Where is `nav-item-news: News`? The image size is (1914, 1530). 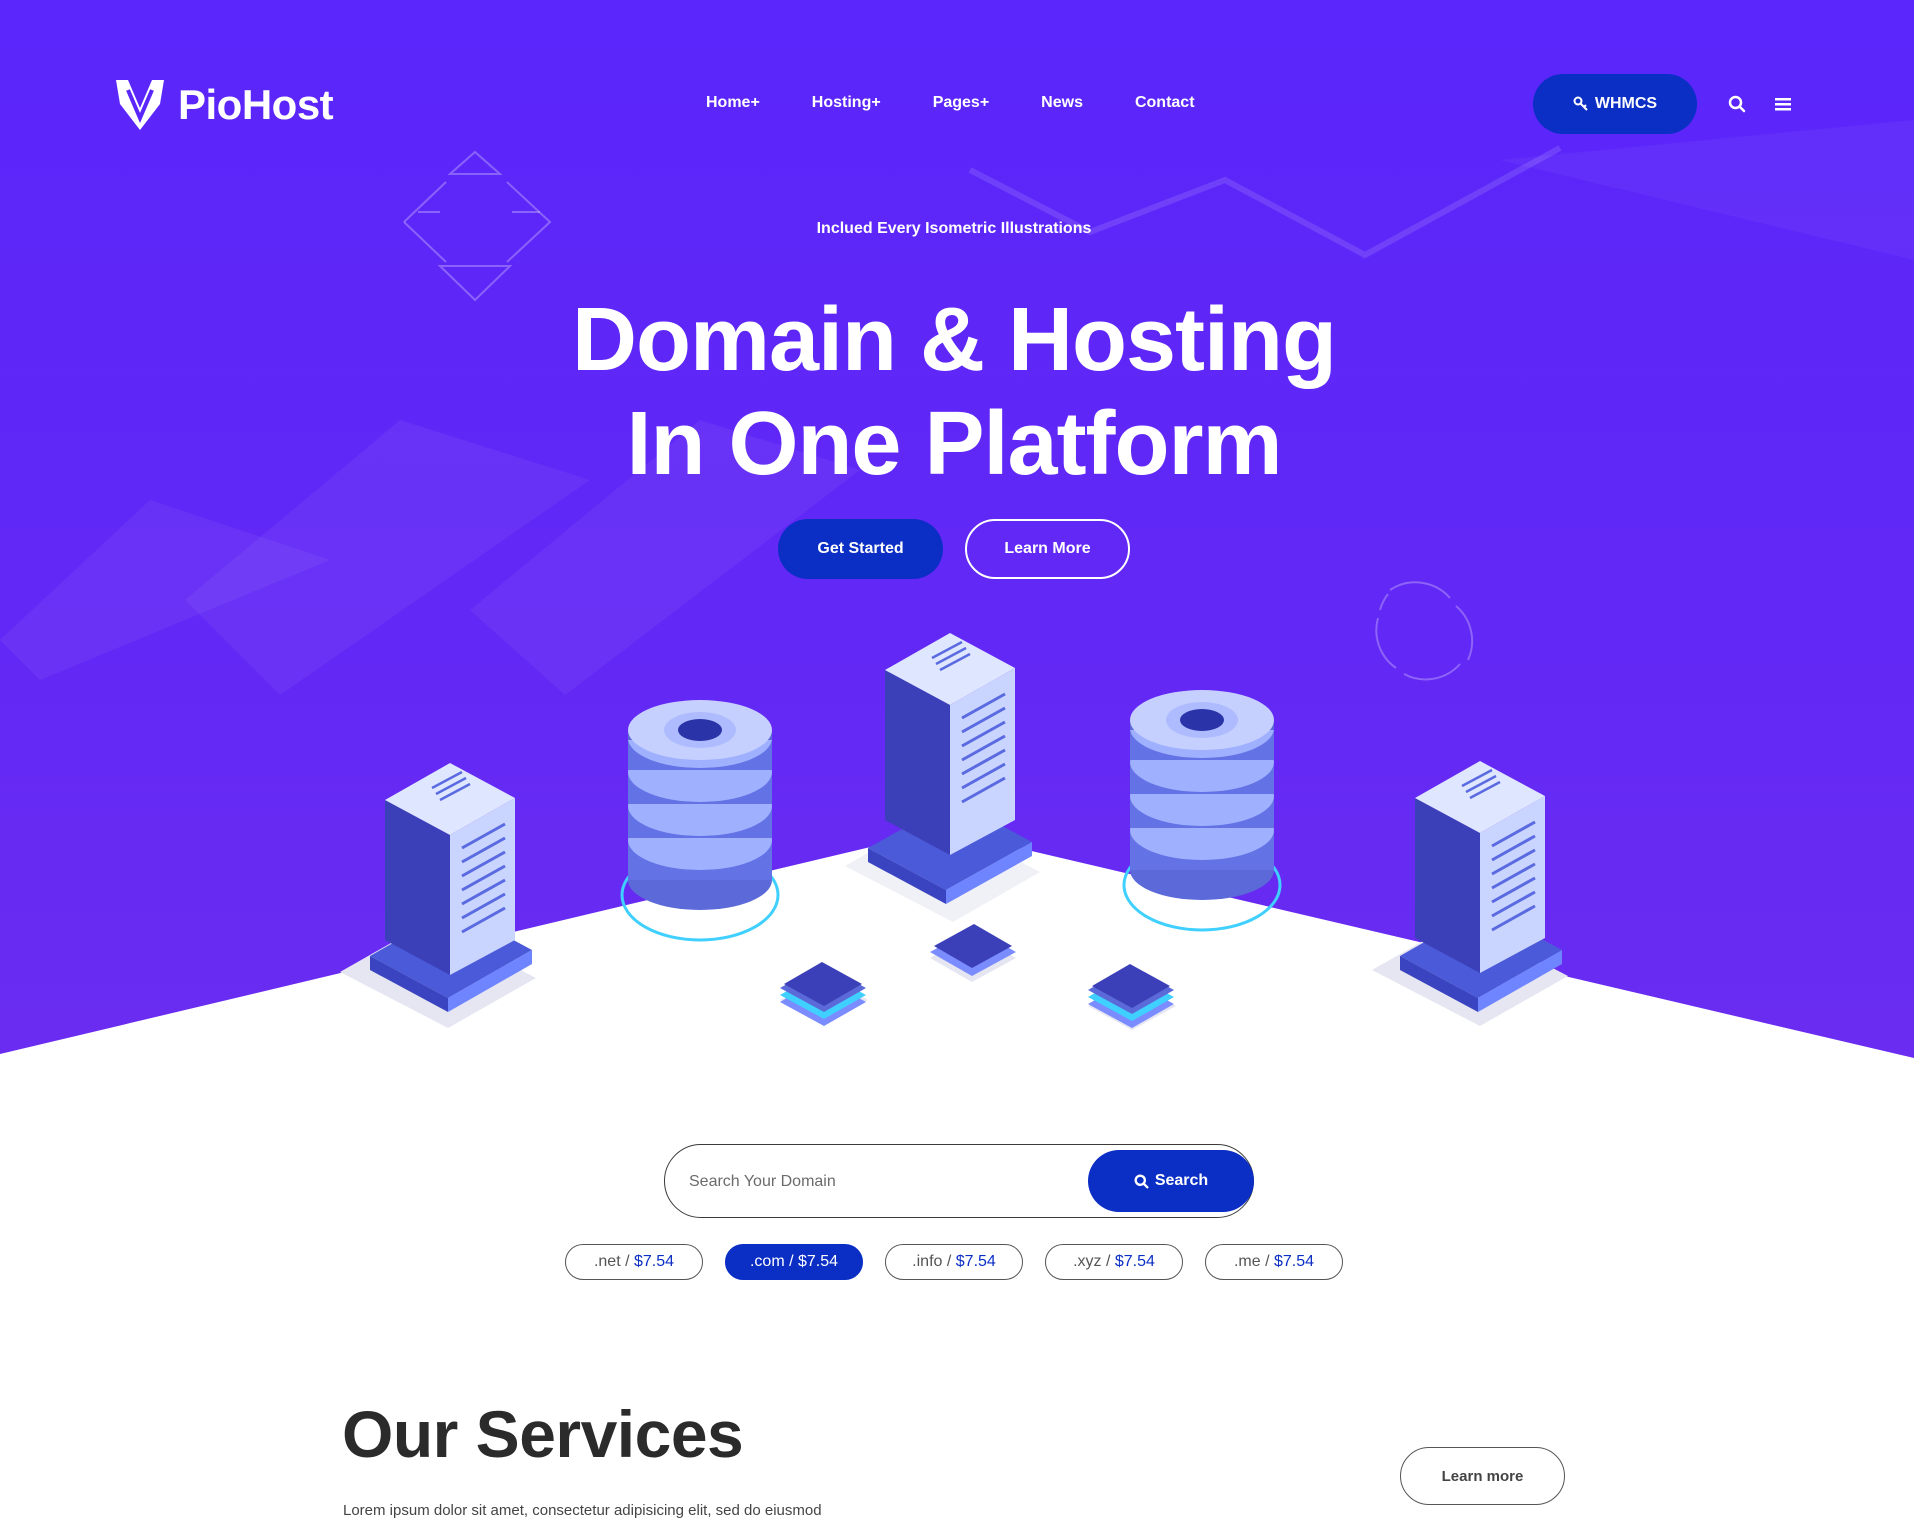 nav-item-news: News is located at coordinates (1062, 103).